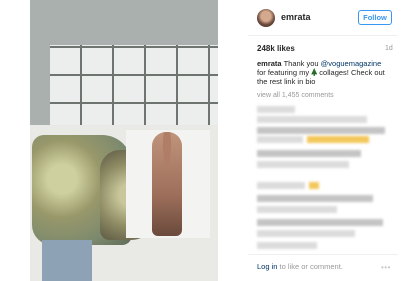 The image size is (403, 281). I want to click on header-divider, so click(323, 35).